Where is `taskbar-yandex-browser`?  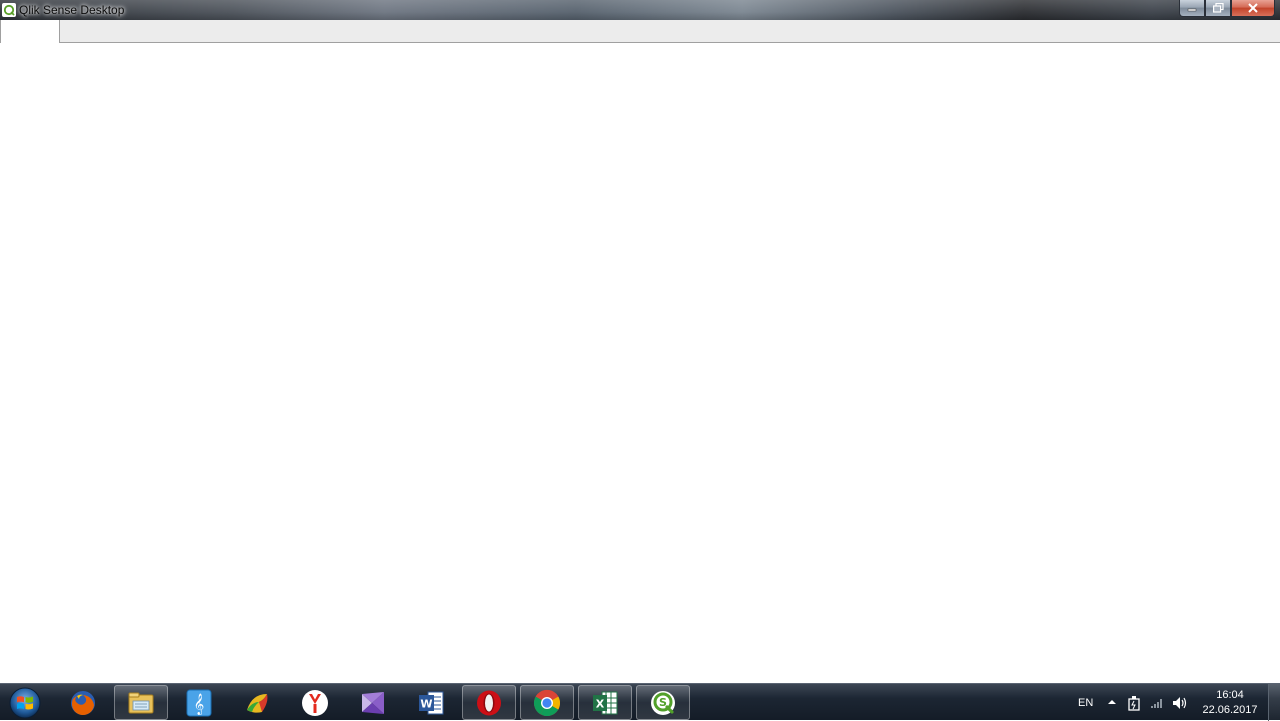
taskbar-yandex-browser is located at coordinates (315, 702).